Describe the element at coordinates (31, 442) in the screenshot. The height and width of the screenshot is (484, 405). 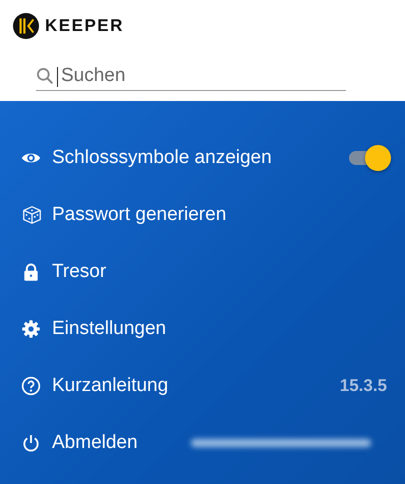
I see `power-icon` at that location.